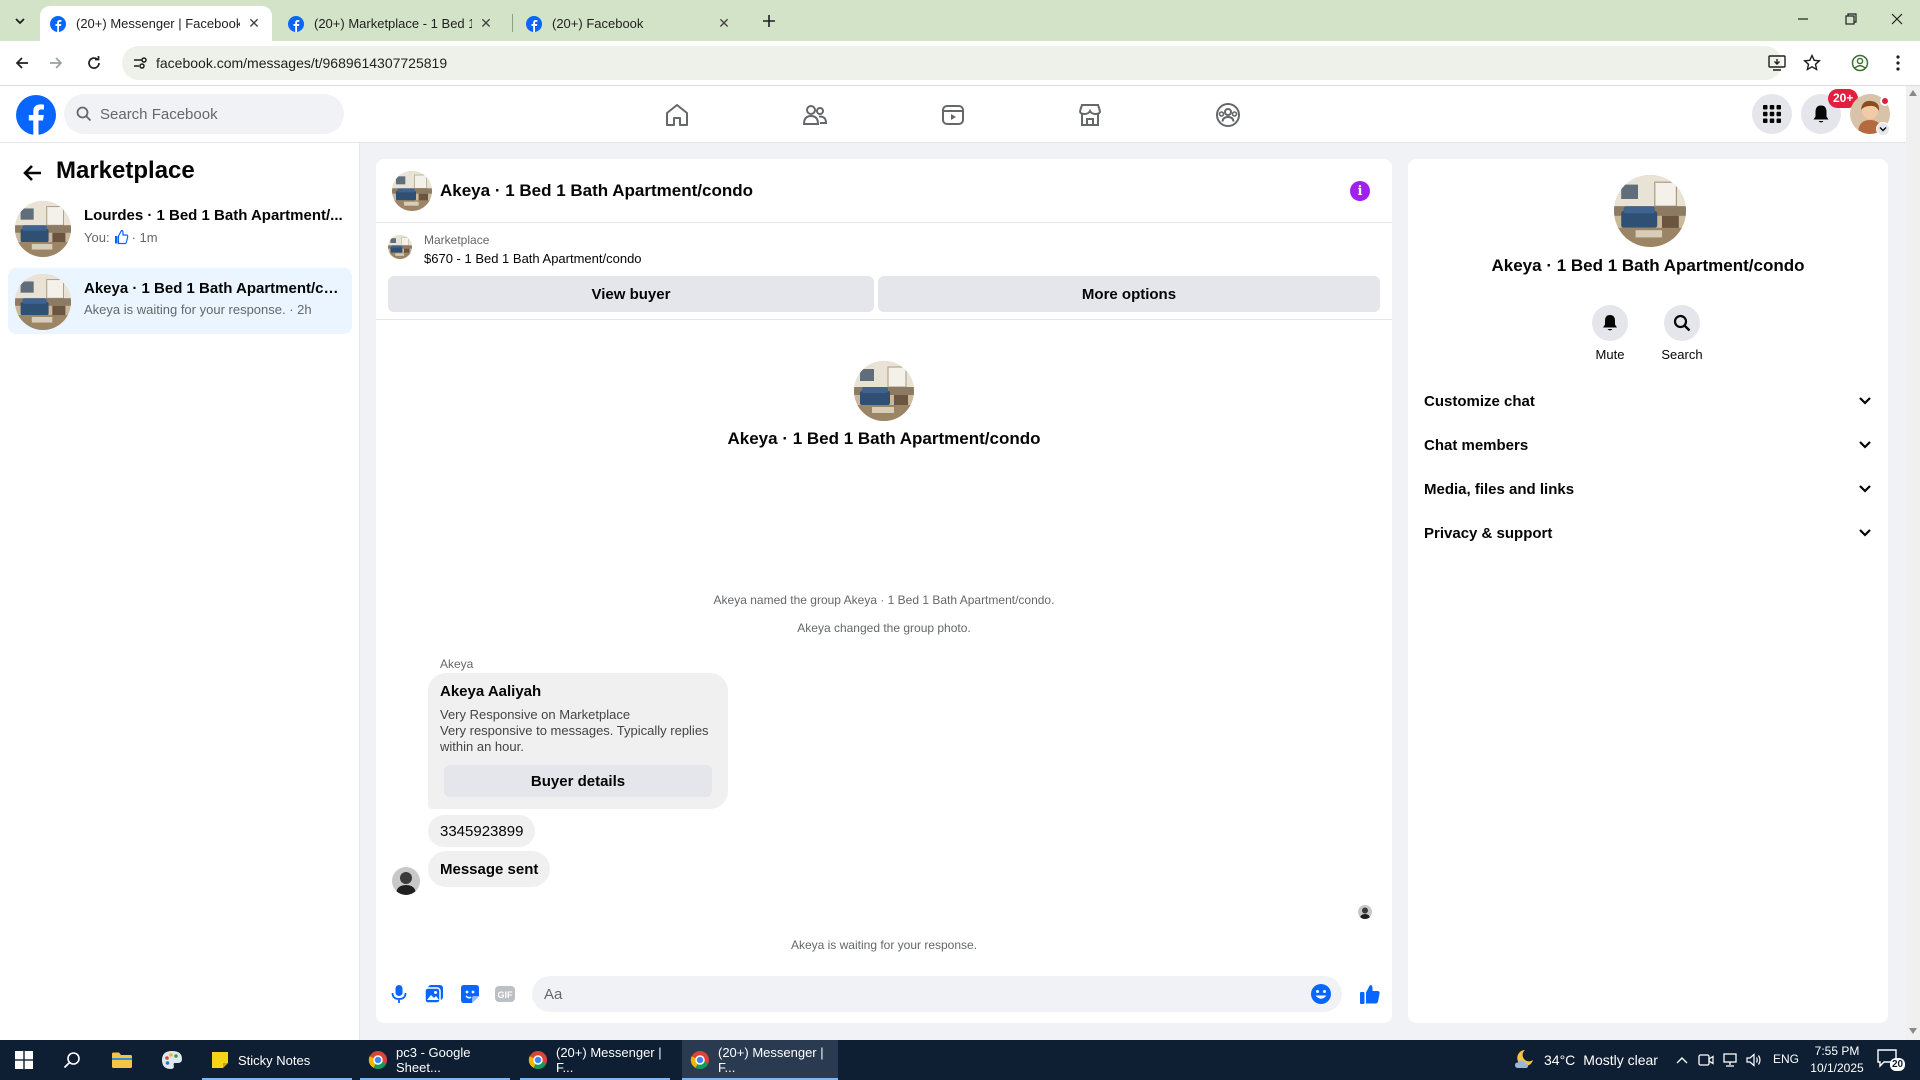  I want to click on clock-date: 10/1/2025, so click(1837, 1068).